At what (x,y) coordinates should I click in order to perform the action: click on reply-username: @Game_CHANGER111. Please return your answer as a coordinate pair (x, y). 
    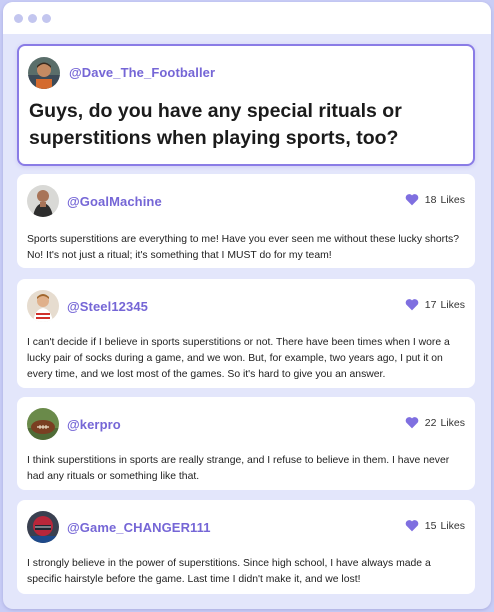
    Looking at the image, I should click on (139, 527).